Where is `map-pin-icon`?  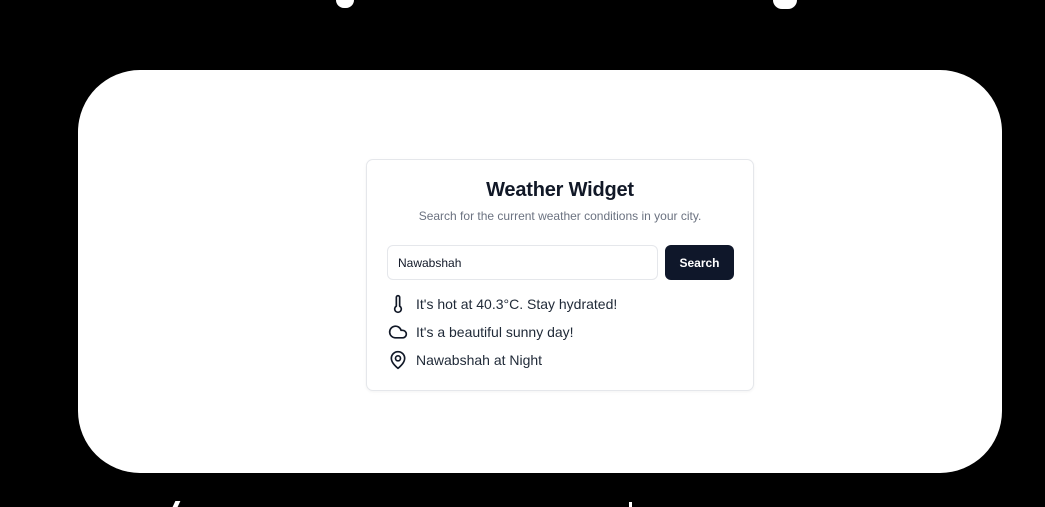
map-pin-icon is located at coordinates (398, 360).